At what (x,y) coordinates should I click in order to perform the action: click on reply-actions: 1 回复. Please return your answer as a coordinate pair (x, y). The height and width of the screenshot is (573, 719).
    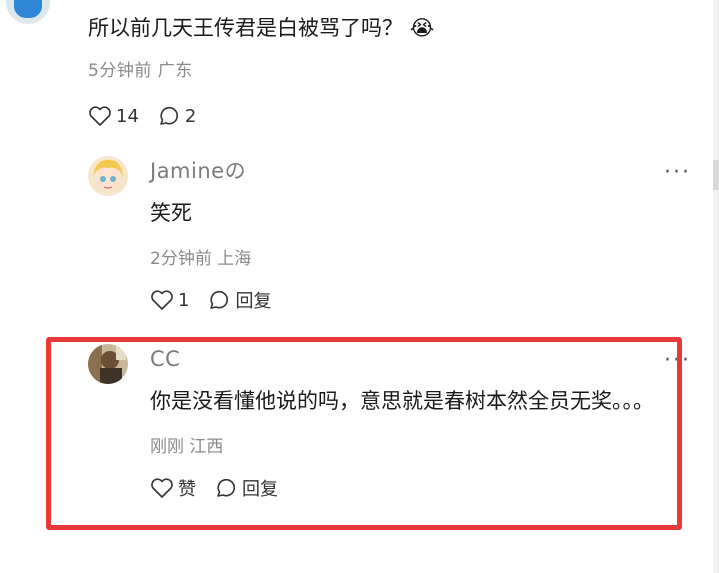
    Looking at the image, I should click on (420, 300).